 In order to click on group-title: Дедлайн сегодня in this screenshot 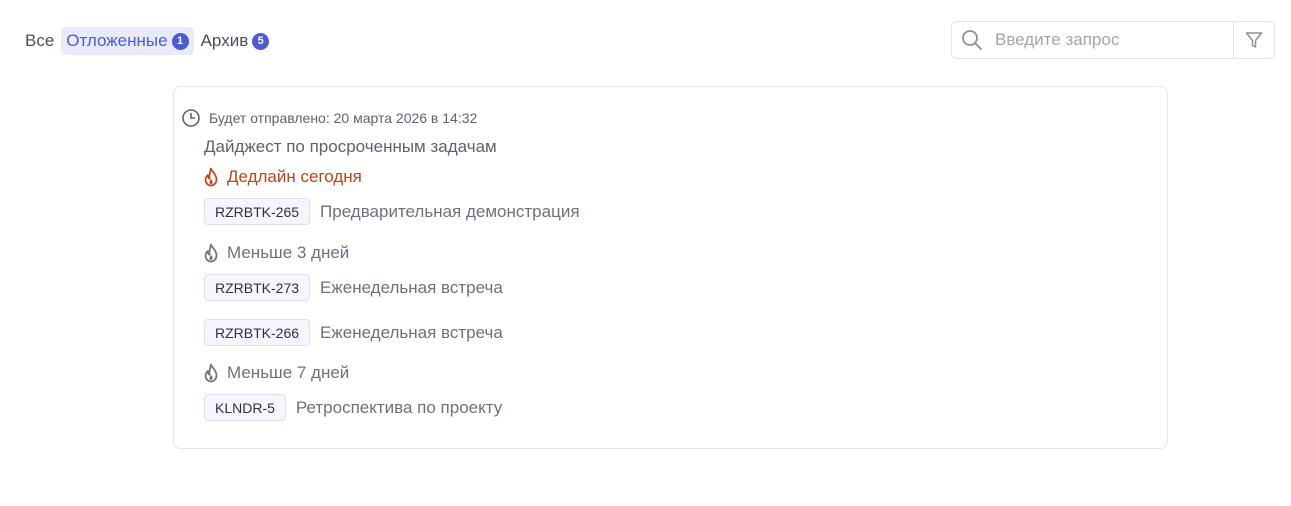, I will do `click(294, 176)`.